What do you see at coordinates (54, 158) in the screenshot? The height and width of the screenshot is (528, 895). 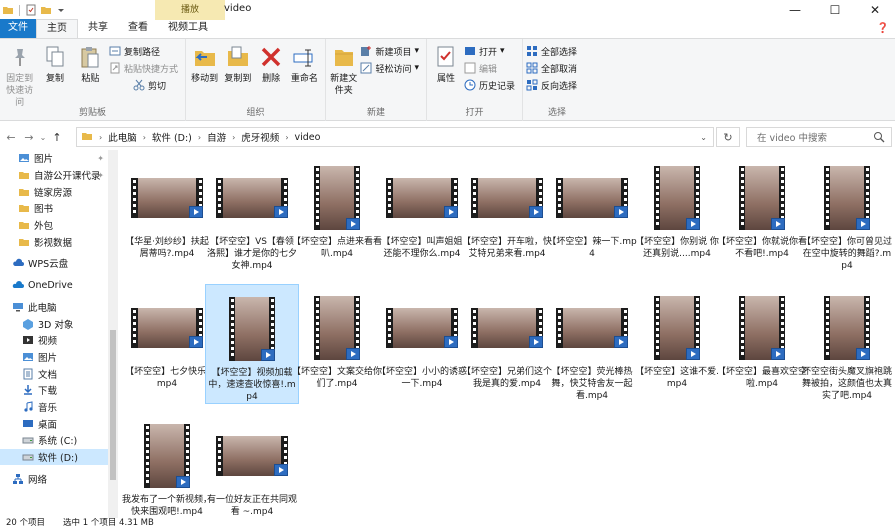 I see `nav-item: 图片 ✦` at bounding box center [54, 158].